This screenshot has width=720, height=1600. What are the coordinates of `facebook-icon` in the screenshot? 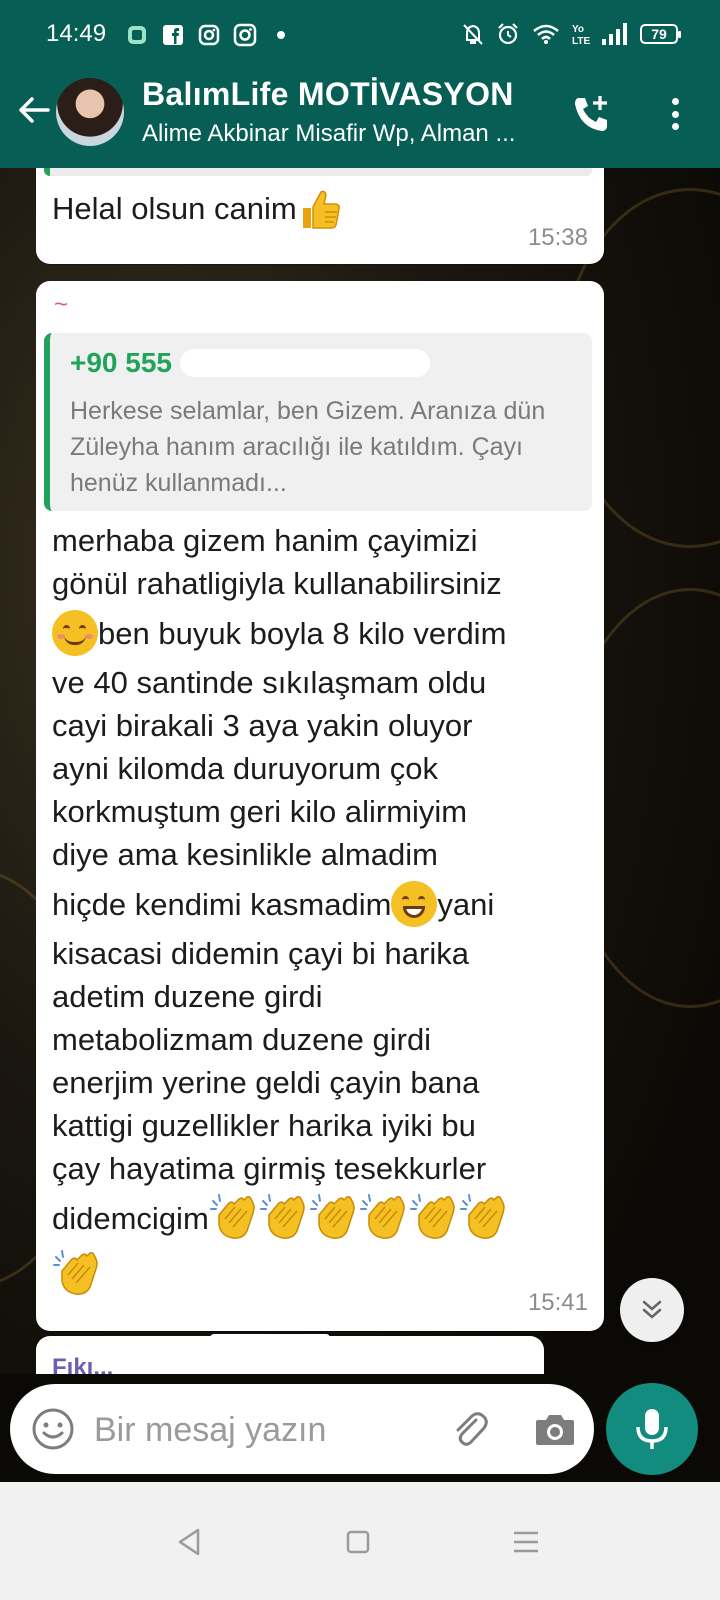 It's located at (173, 35).